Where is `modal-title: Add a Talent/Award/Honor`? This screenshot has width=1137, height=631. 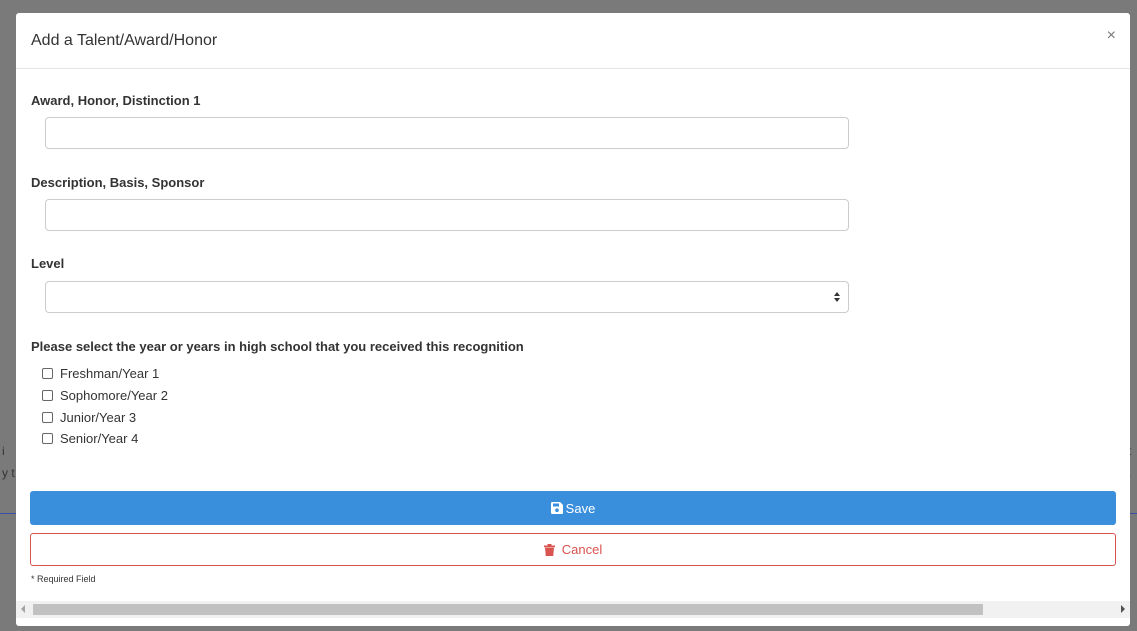 modal-title: Add a Talent/Award/Honor is located at coordinates (124, 40).